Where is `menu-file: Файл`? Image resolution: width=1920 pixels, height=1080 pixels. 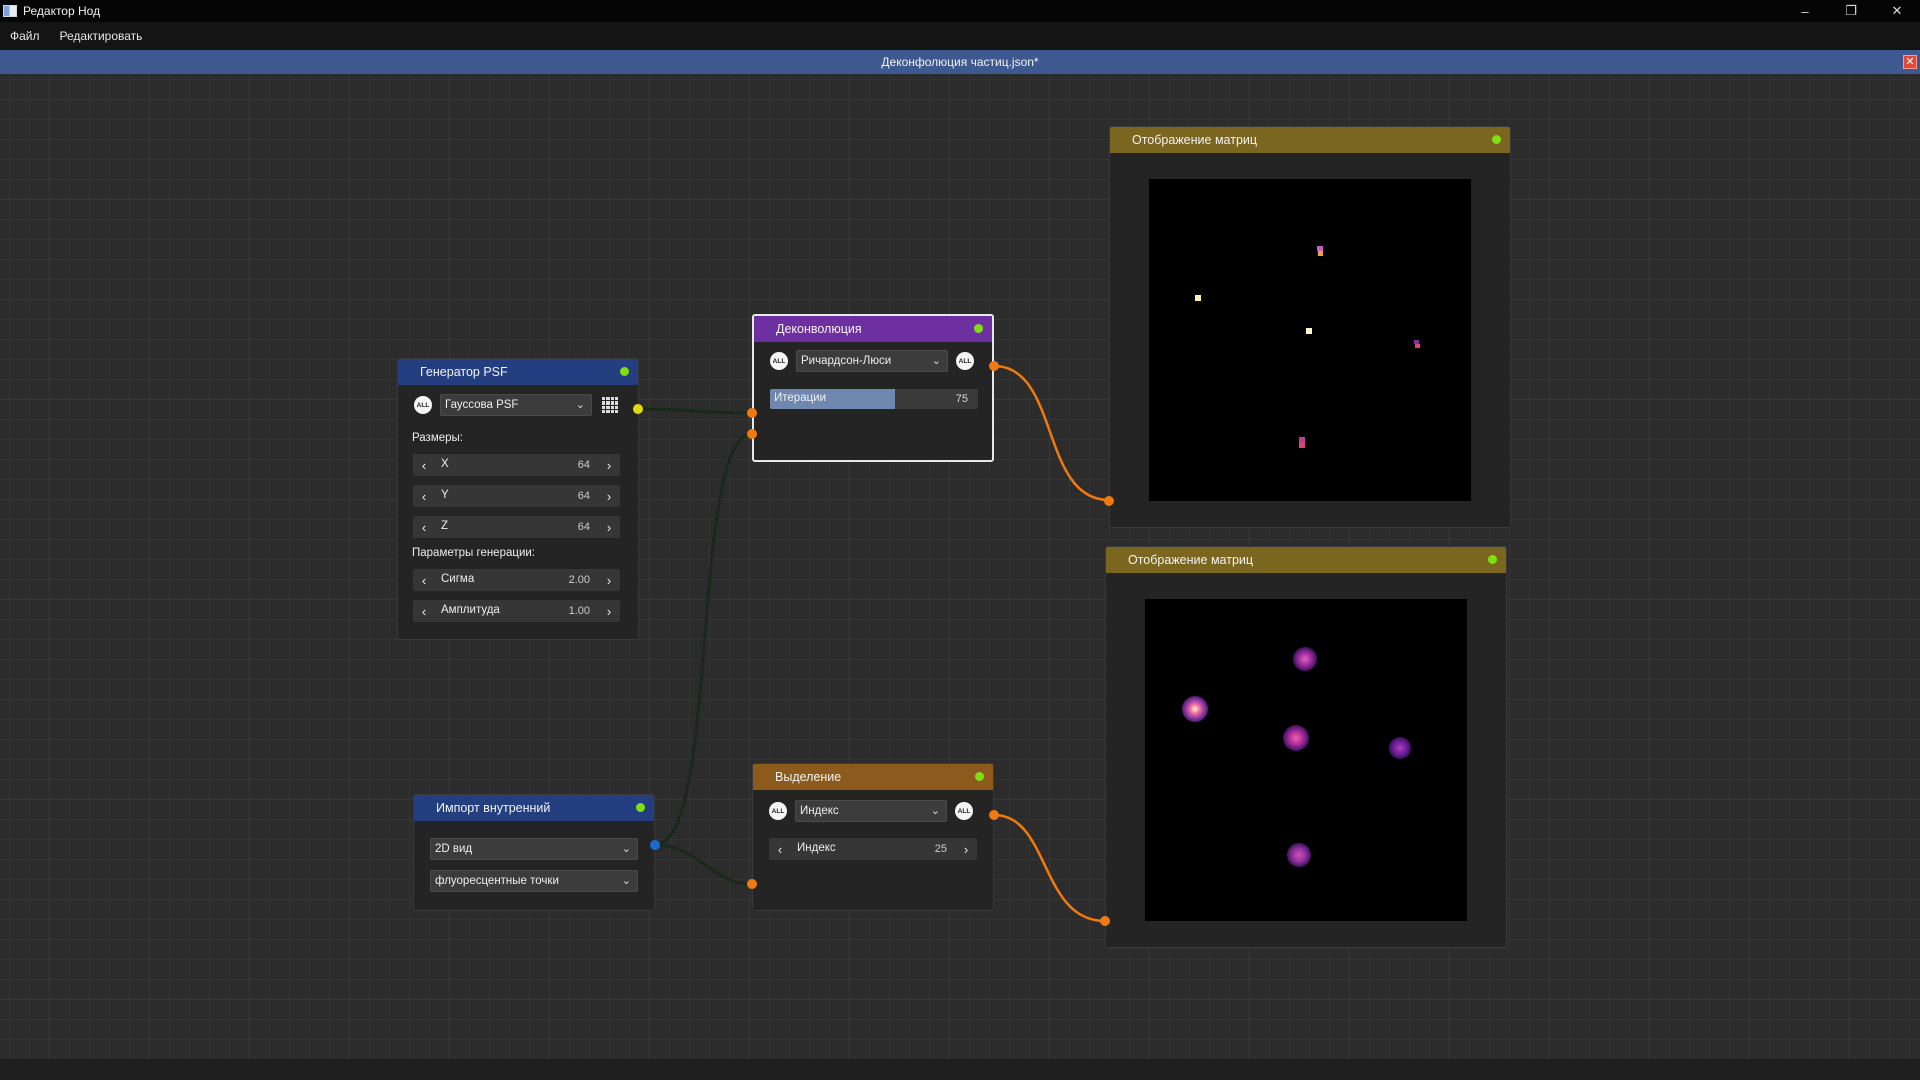 menu-file: Файл is located at coordinates (25, 36).